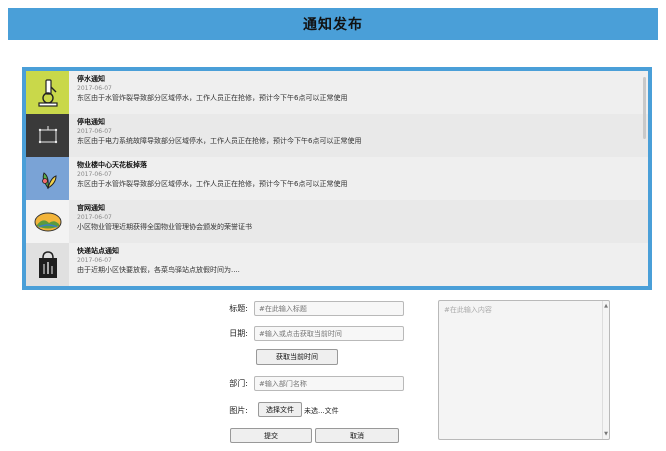 The width and height of the screenshot is (666, 451). I want to click on landscape-icon, so click(47, 221).